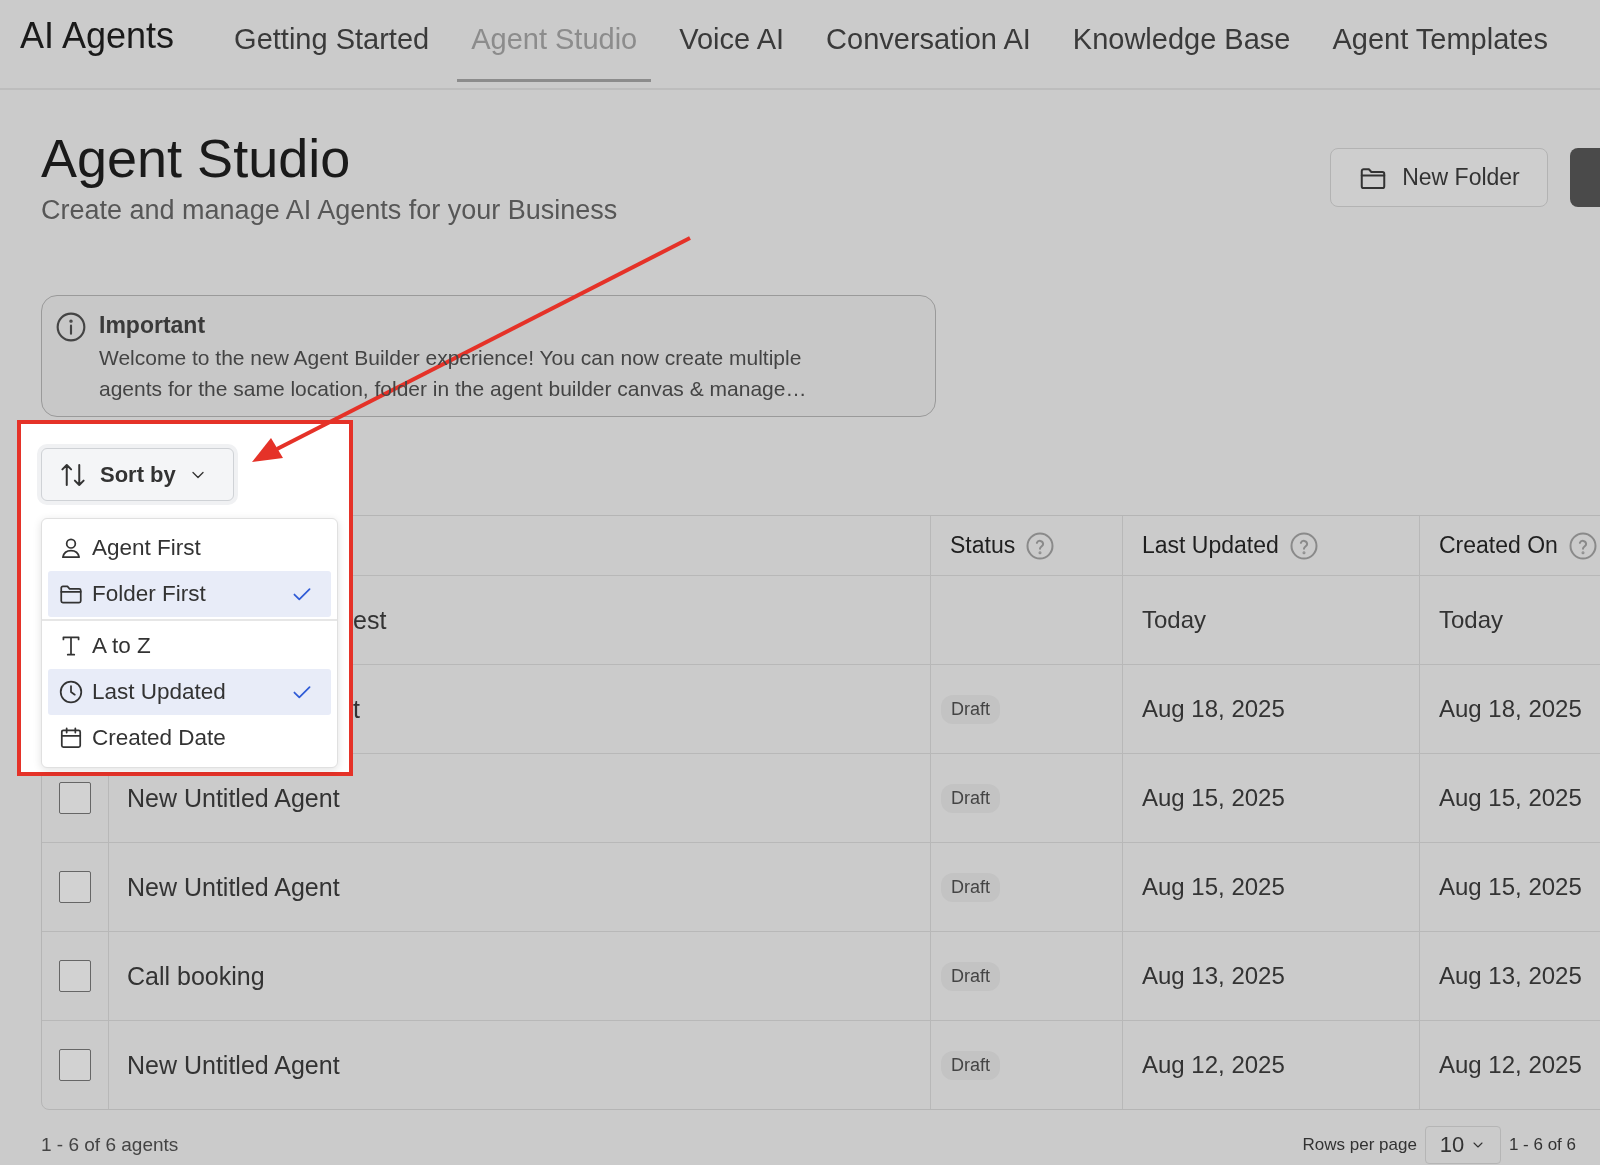 Image resolution: width=1600 pixels, height=1165 pixels. Describe the element at coordinates (97, 36) in the screenshot. I see `app-logo: AI Agents` at that location.